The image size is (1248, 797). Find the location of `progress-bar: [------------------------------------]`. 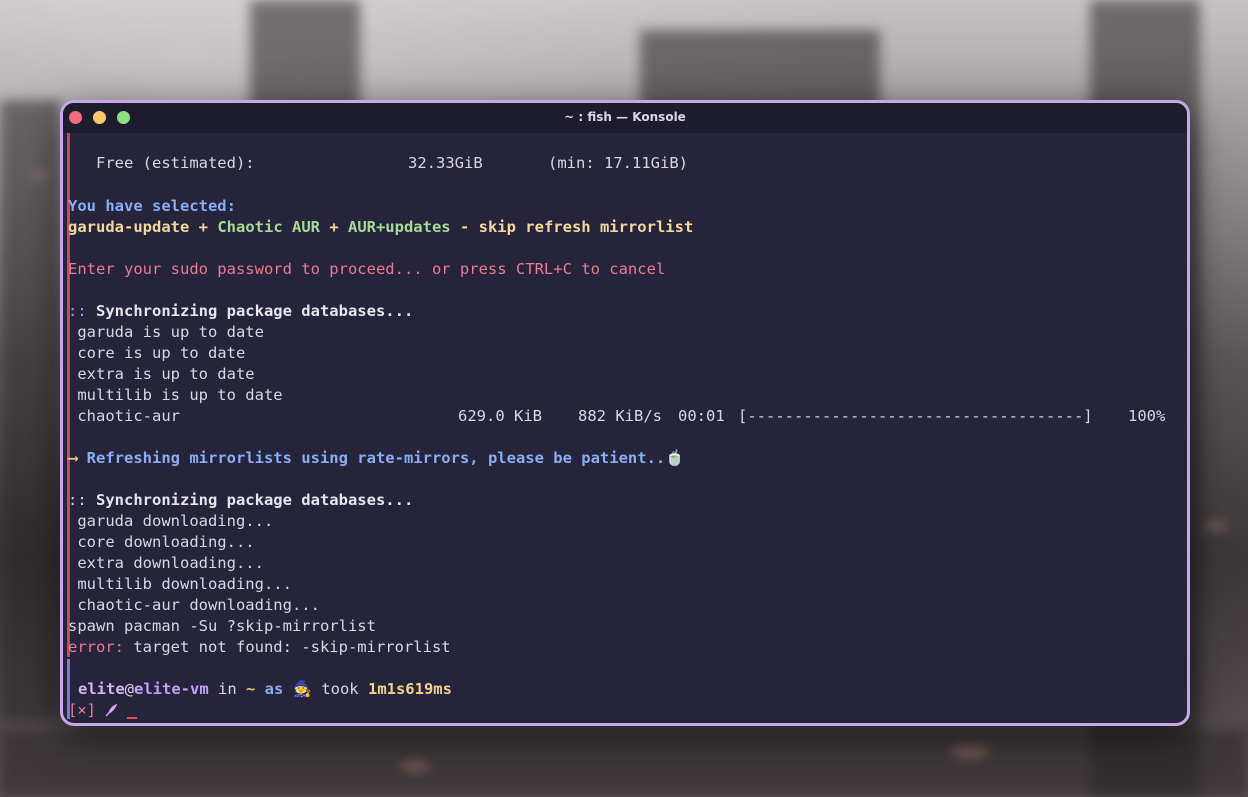

progress-bar: [------------------------------------] is located at coordinates (915, 416).